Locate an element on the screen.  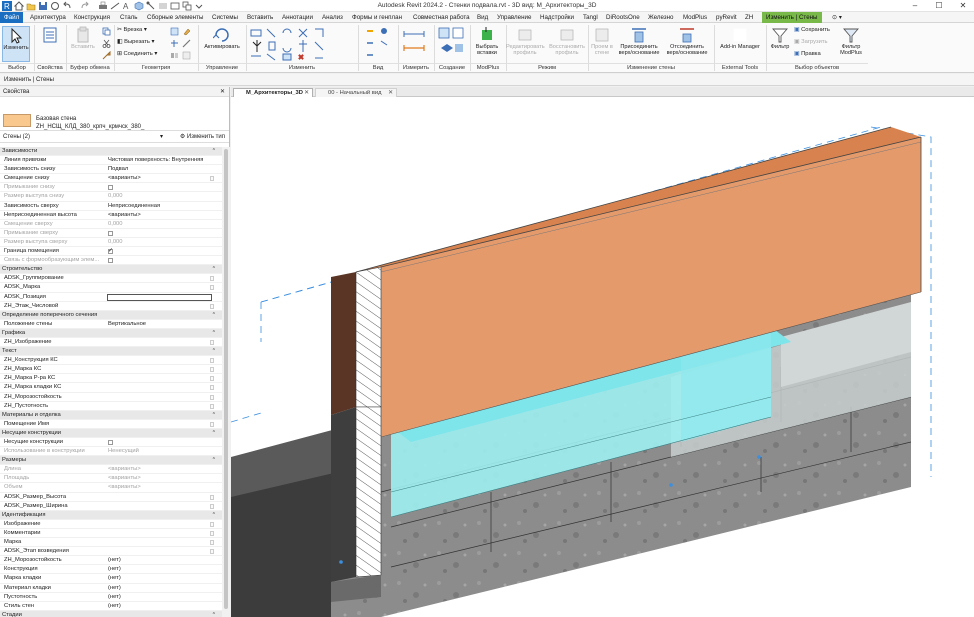
view-tab-3d: М_Архитекторы_3D ✕ is located at coordinates (273, 92).